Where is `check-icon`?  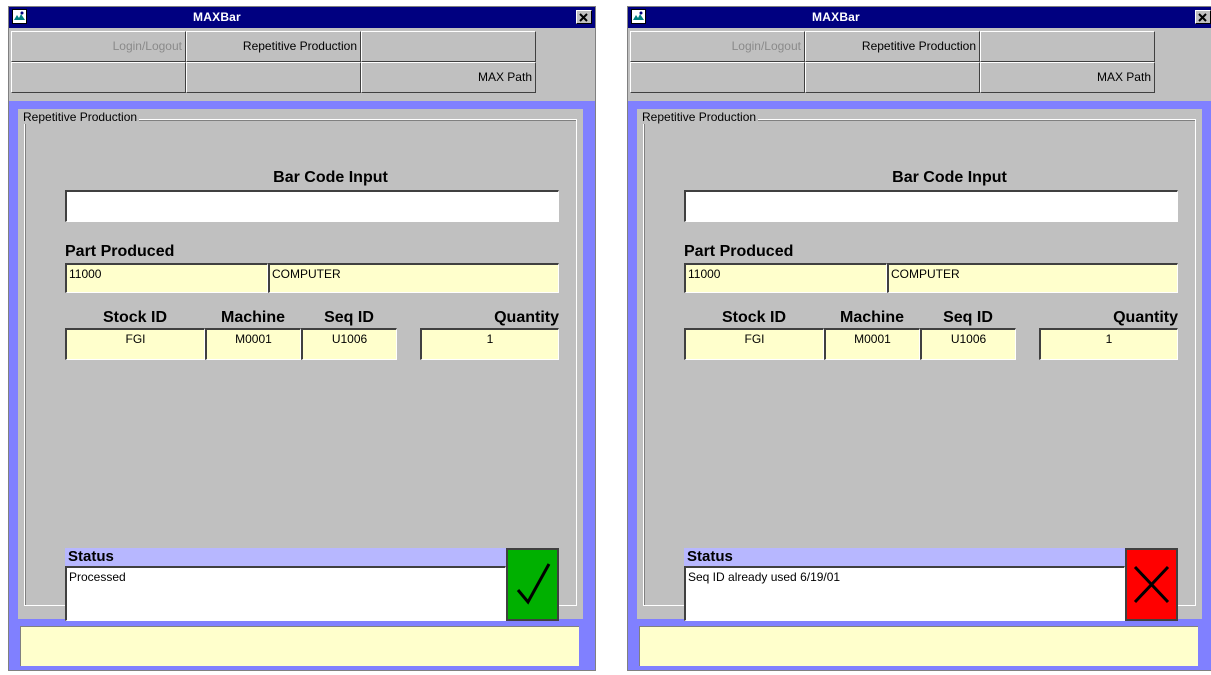 check-icon is located at coordinates (533, 584).